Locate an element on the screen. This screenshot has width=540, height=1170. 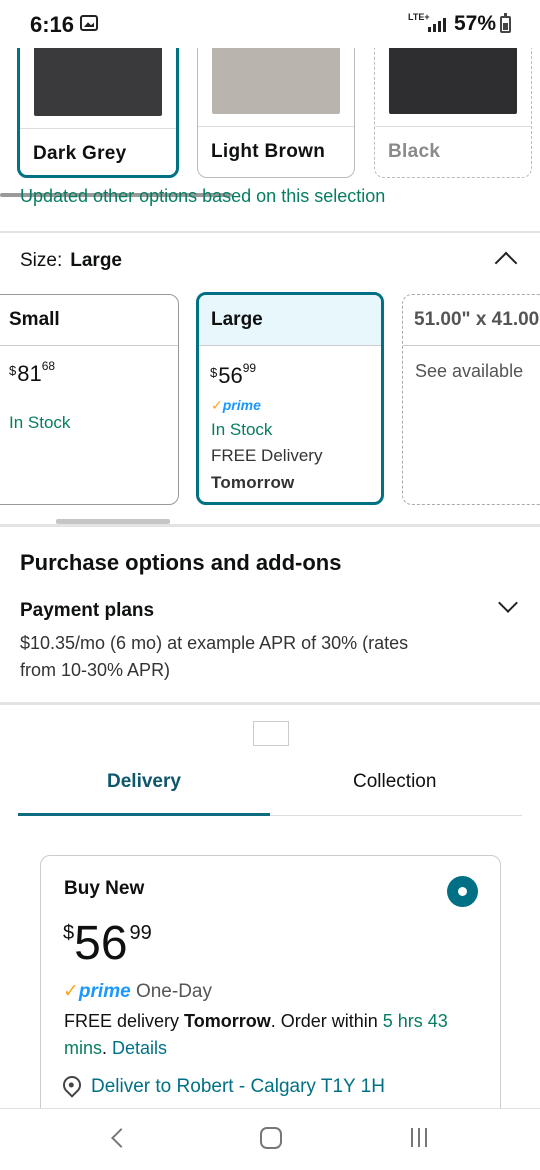
home-icon is located at coordinates (271, 1138).